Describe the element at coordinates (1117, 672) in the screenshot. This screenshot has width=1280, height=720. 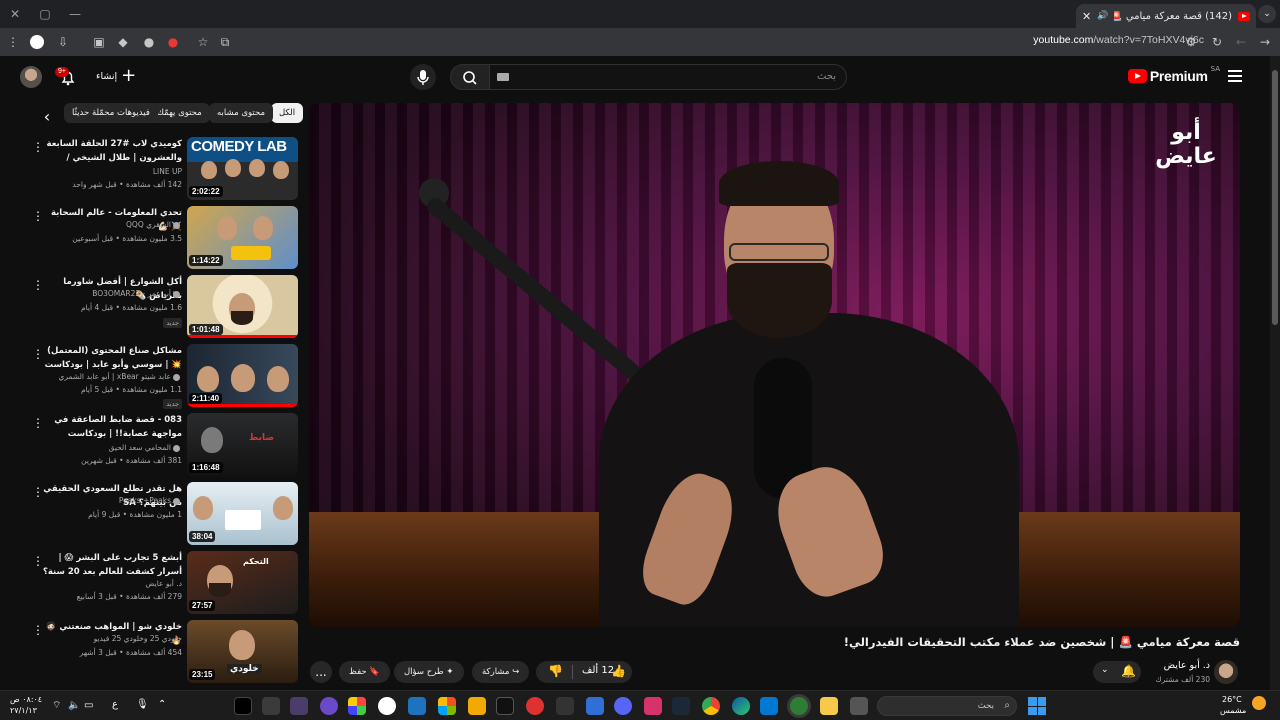
I see `subscribed-button: 🔔 ⌄` at that location.